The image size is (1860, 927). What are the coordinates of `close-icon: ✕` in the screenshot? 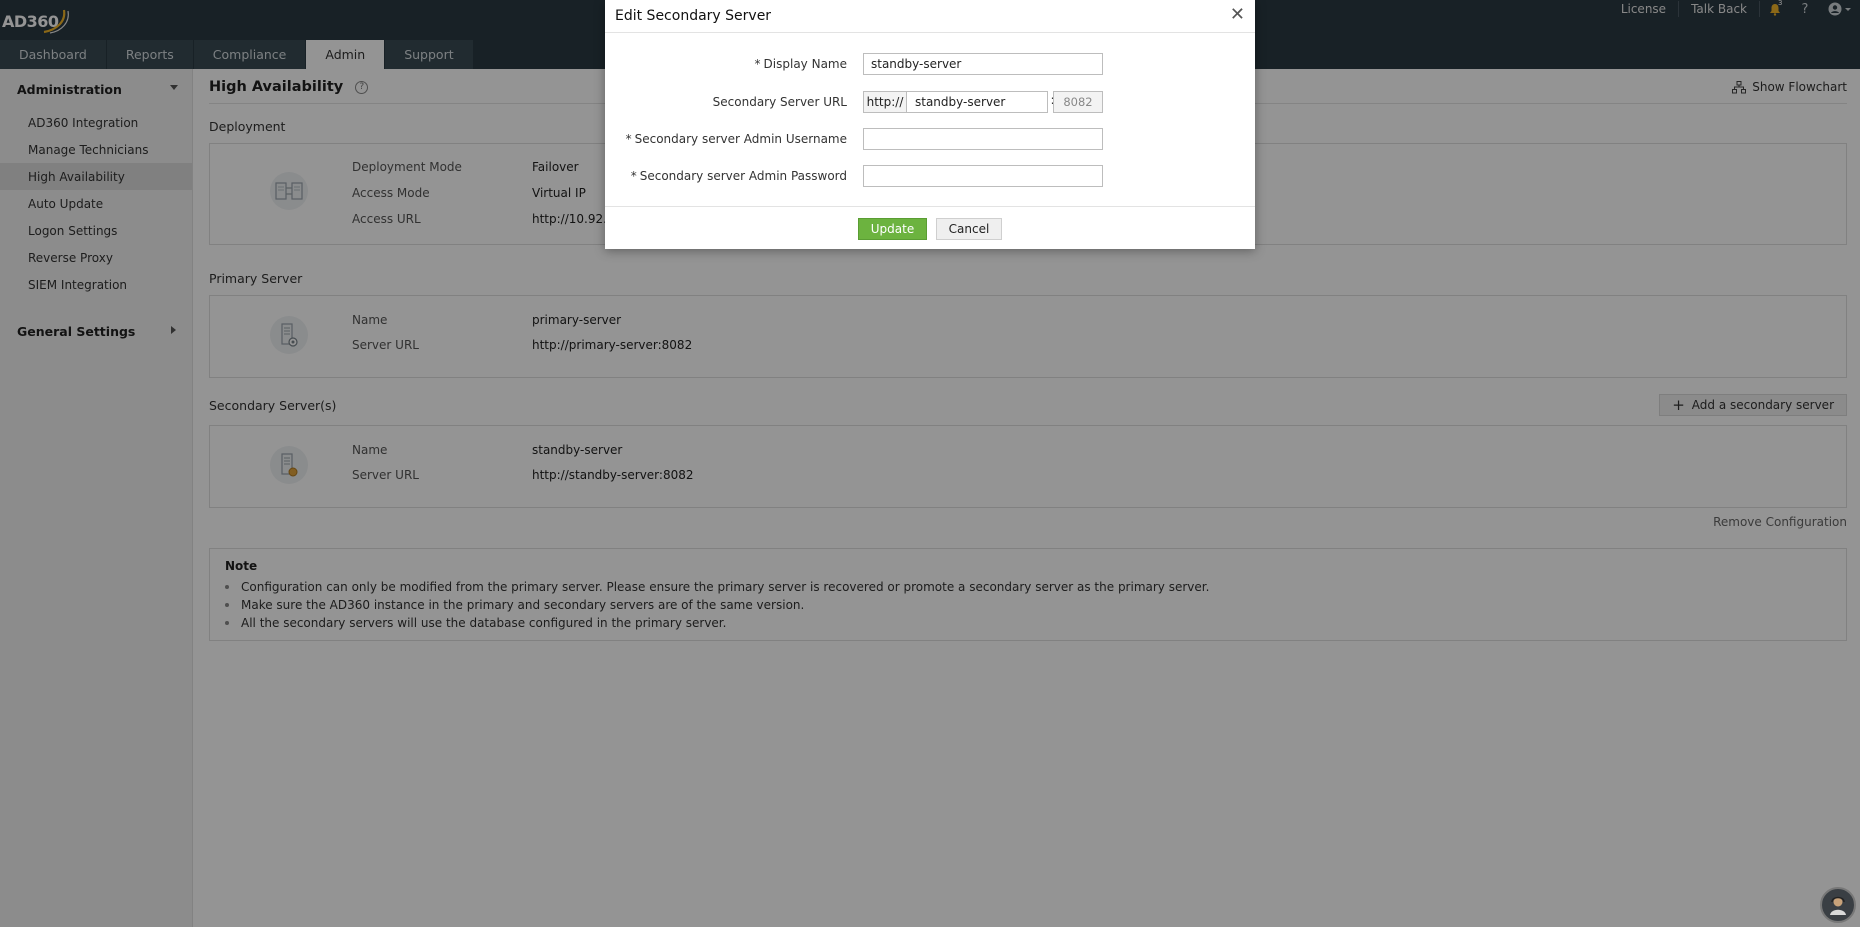 It's located at (1237, 15).